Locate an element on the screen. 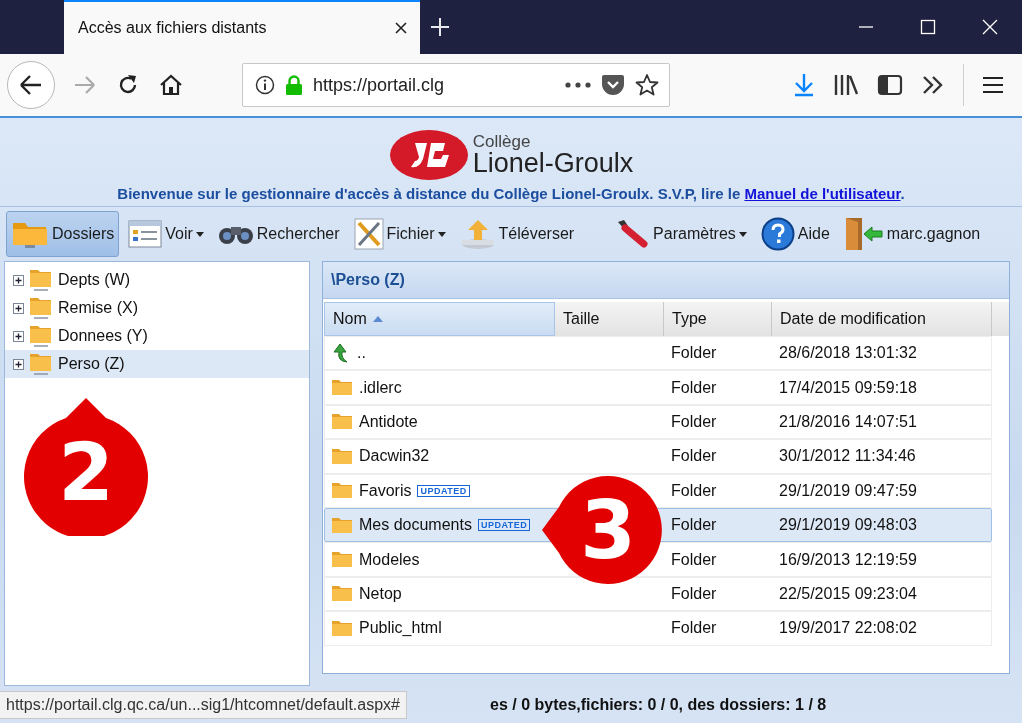 The height and width of the screenshot is (723, 1022). modified-date: 22/5/2015 09:23:04 is located at coordinates (848, 593).